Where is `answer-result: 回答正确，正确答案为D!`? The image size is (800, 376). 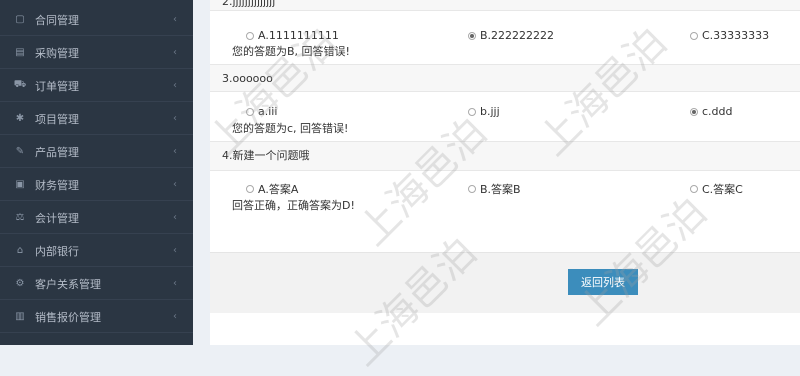
answer-result: 回答正确，正确答案为D! is located at coordinates (293, 205).